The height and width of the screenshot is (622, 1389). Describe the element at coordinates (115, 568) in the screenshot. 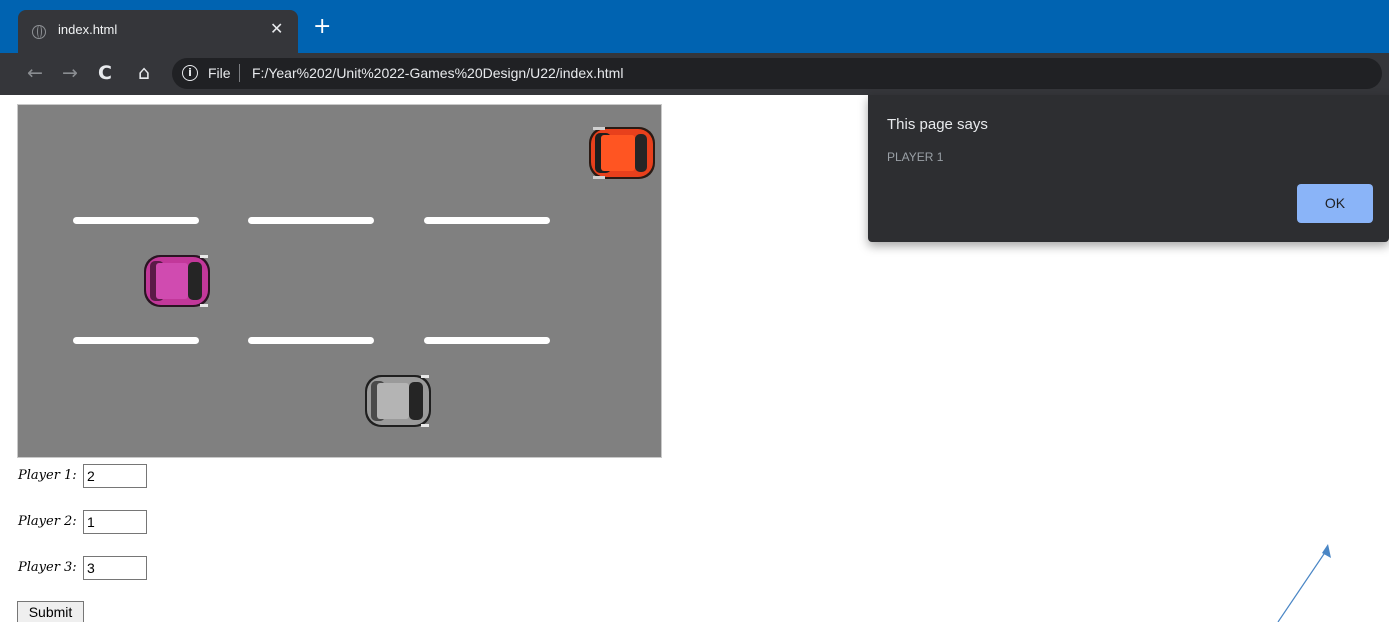

I see `player-3-input` at that location.